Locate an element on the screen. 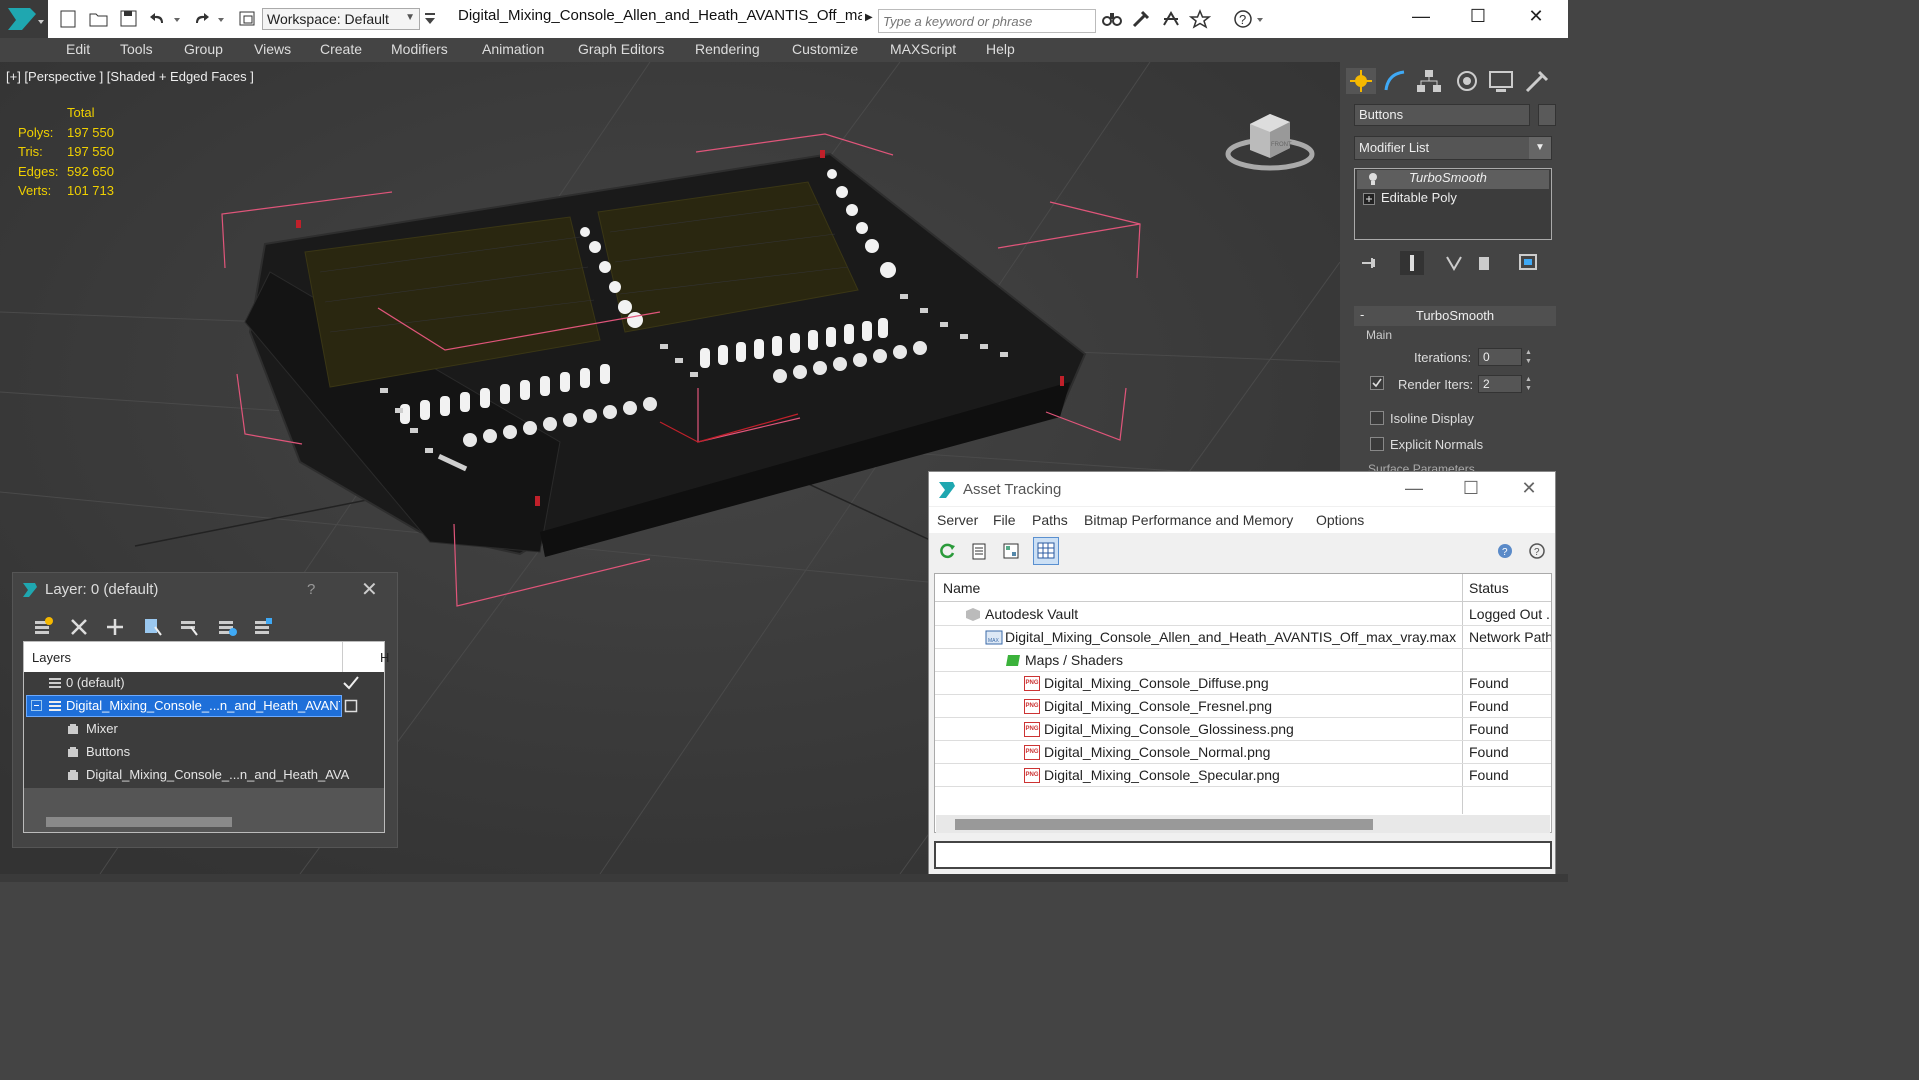  lightbulb-icon is located at coordinates (1373, 180).